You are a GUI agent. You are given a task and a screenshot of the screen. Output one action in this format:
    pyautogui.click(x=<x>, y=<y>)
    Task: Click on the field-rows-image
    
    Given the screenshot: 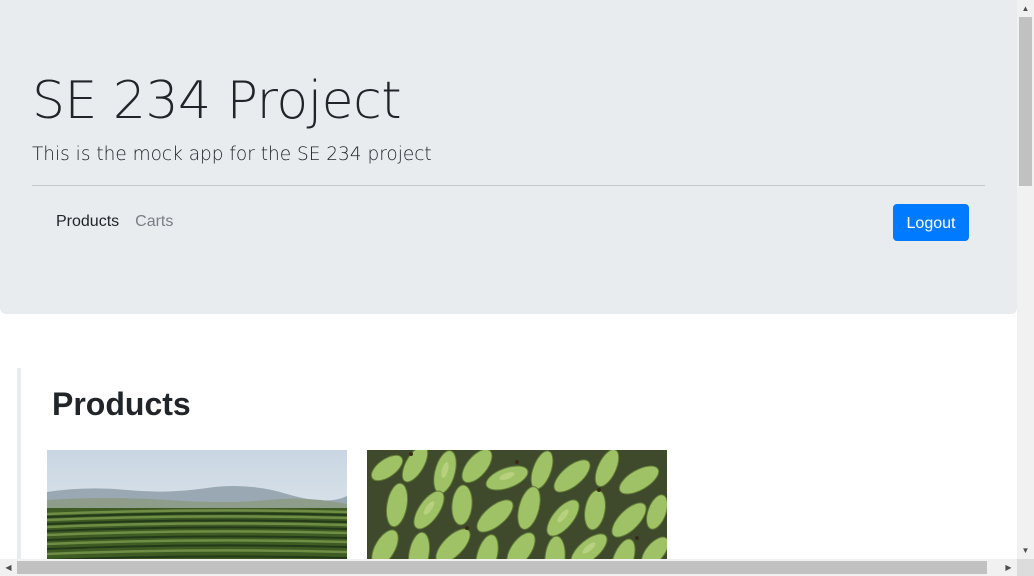 What is the action you would take?
    pyautogui.click(x=197, y=504)
    